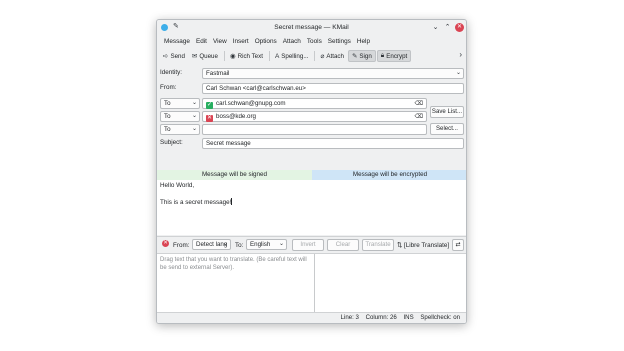 Image resolution: width=624 pixels, height=351 pixels. I want to click on send-icon: ➪, so click(166, 56).